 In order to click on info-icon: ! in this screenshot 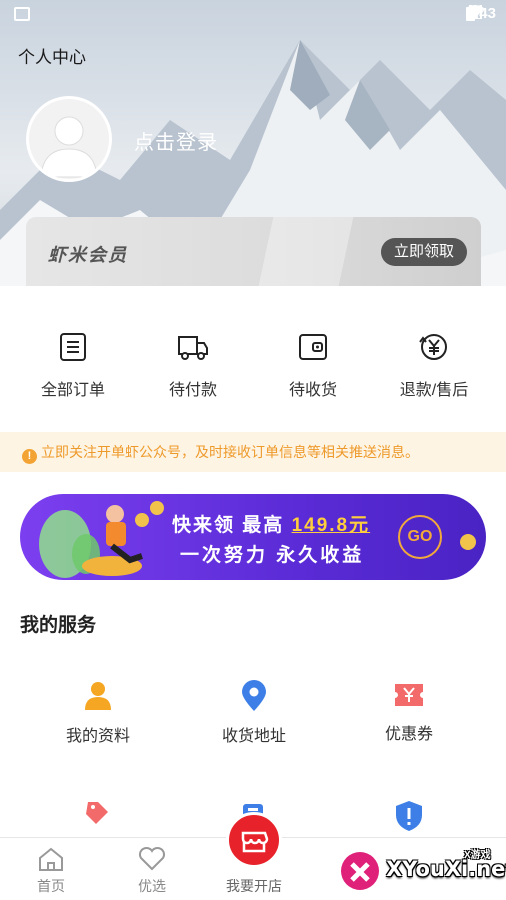, I will do `click(29, 456)`.